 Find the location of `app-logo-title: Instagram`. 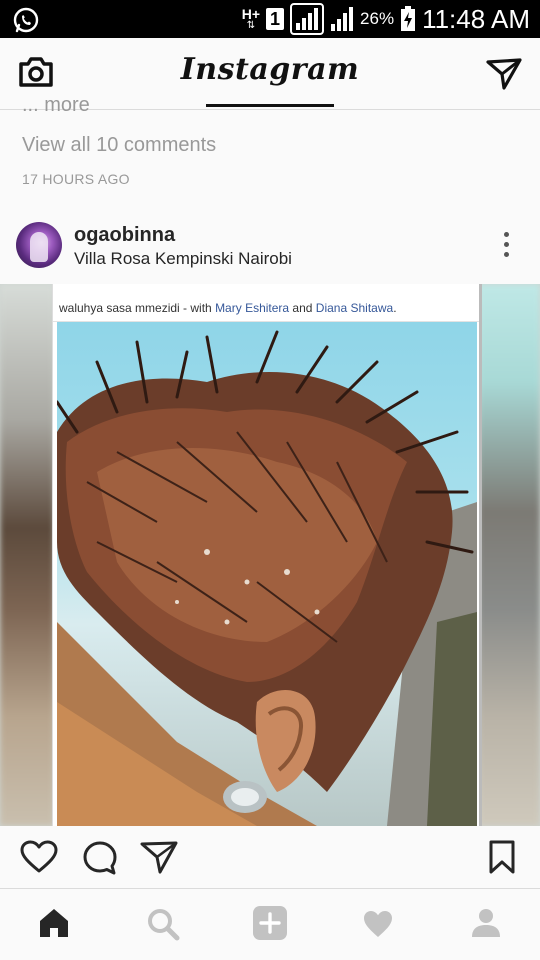

app-logo-title: Instagram is located at coordinates (270, 69).